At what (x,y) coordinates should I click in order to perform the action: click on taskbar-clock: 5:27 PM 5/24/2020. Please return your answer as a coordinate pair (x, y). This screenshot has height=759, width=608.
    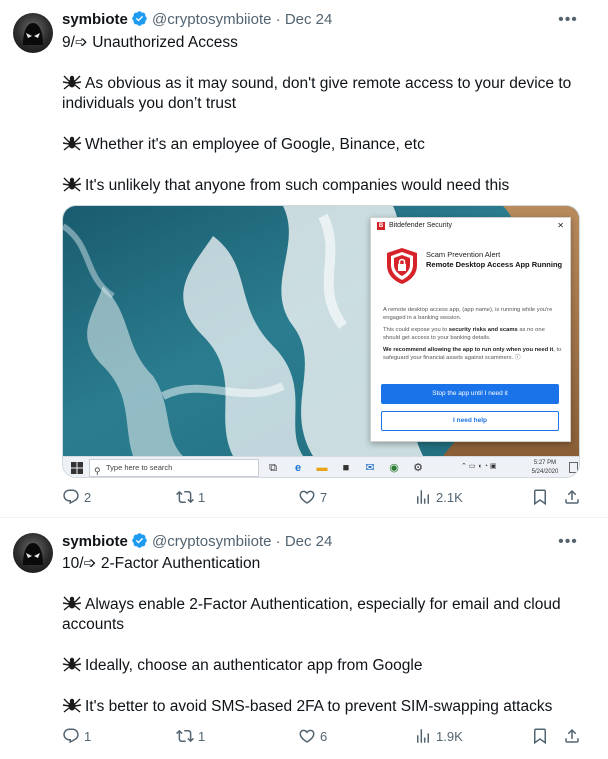
    Looking at the image, I should click on (545, 468).